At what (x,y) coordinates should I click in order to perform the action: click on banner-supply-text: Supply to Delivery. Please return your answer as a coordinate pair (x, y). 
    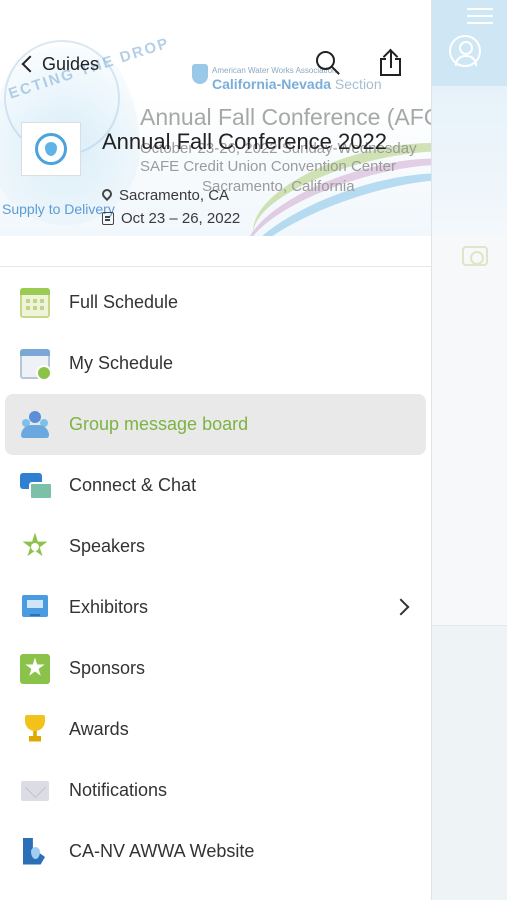
    Looking at the image, I should click on (58, 209).